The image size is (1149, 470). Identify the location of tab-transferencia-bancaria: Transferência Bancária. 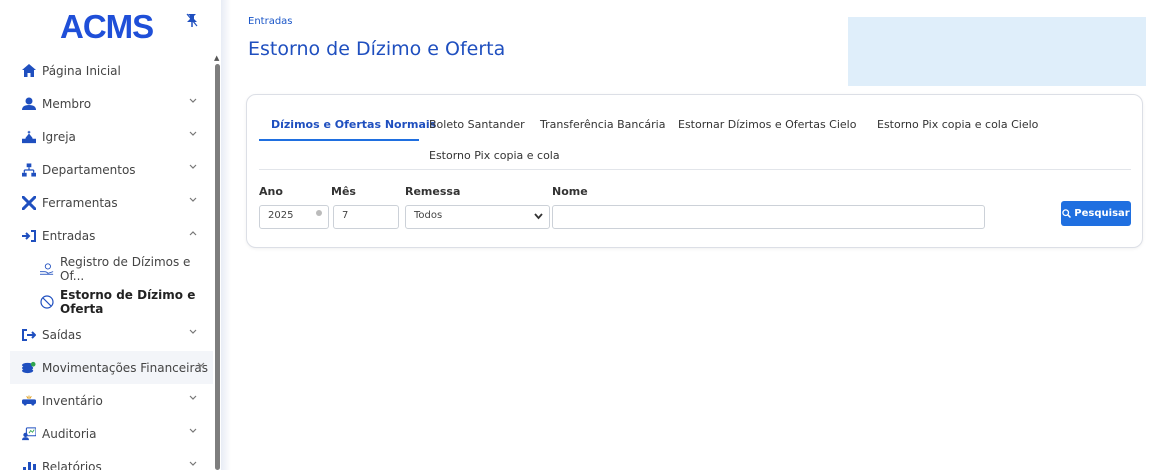
(602, 124).